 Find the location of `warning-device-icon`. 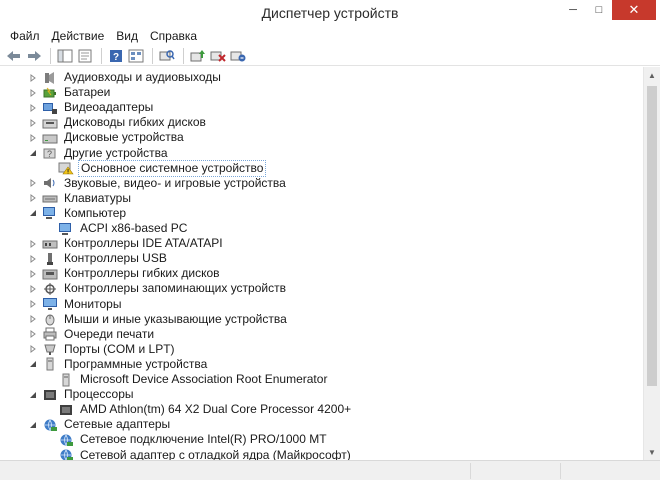

warning-device-icon is located at coordinates (66, 168).